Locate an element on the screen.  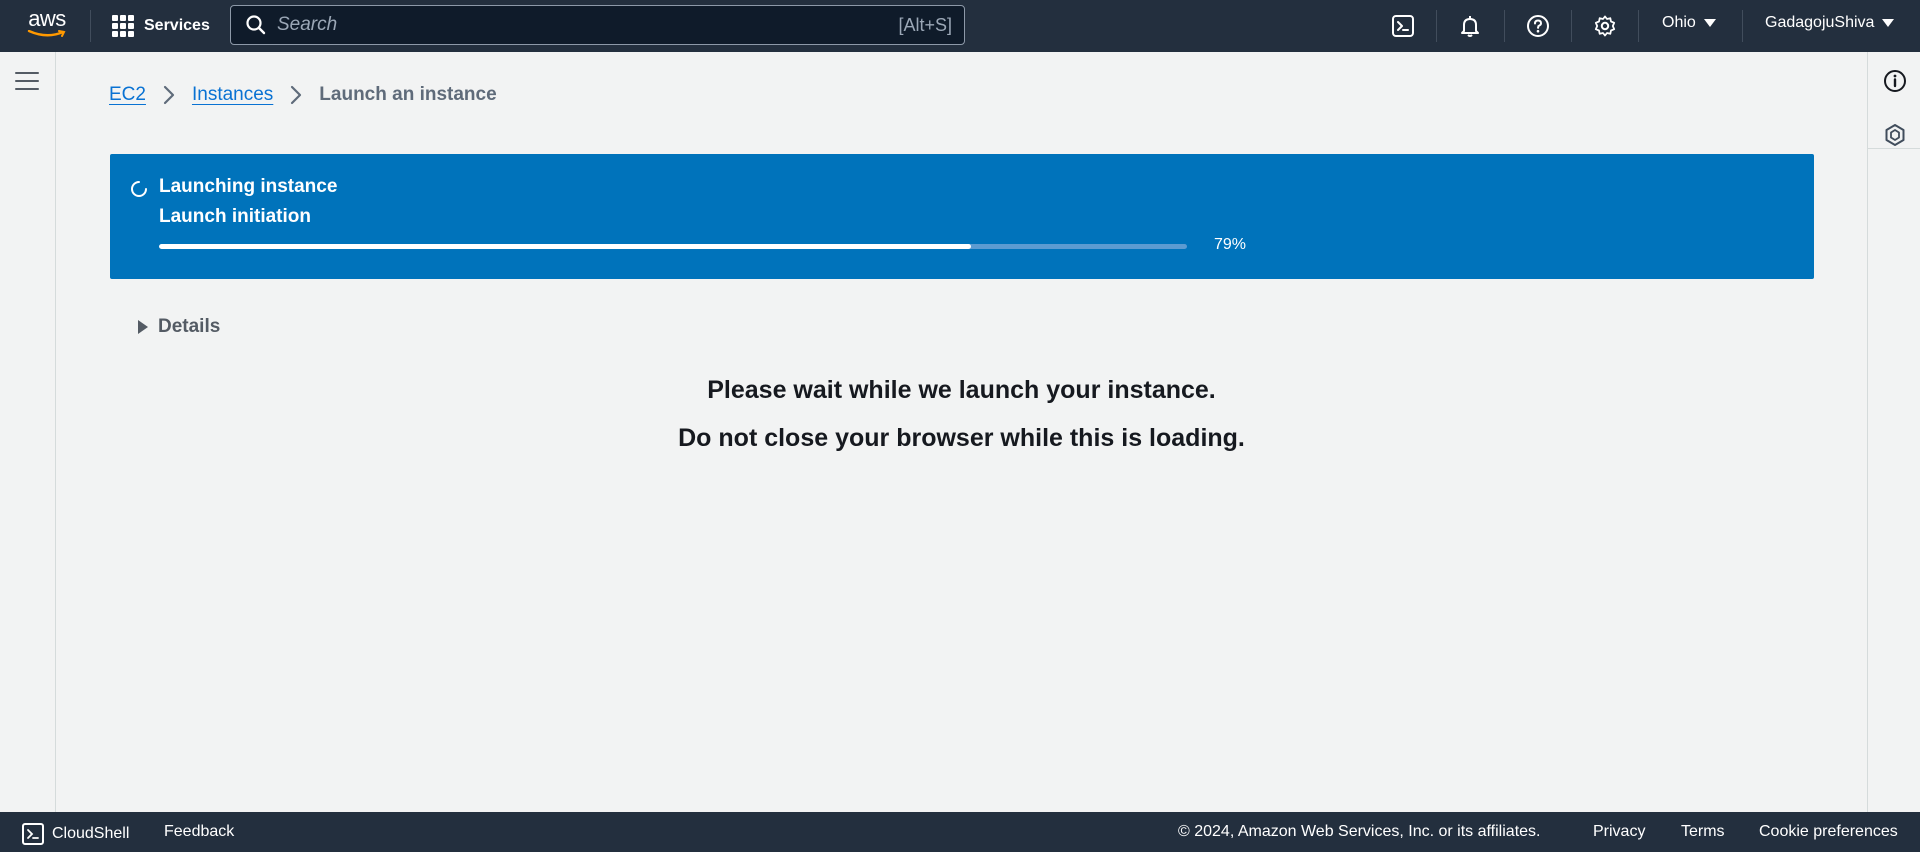
tools-rail is located at coordinates (1893, 432).